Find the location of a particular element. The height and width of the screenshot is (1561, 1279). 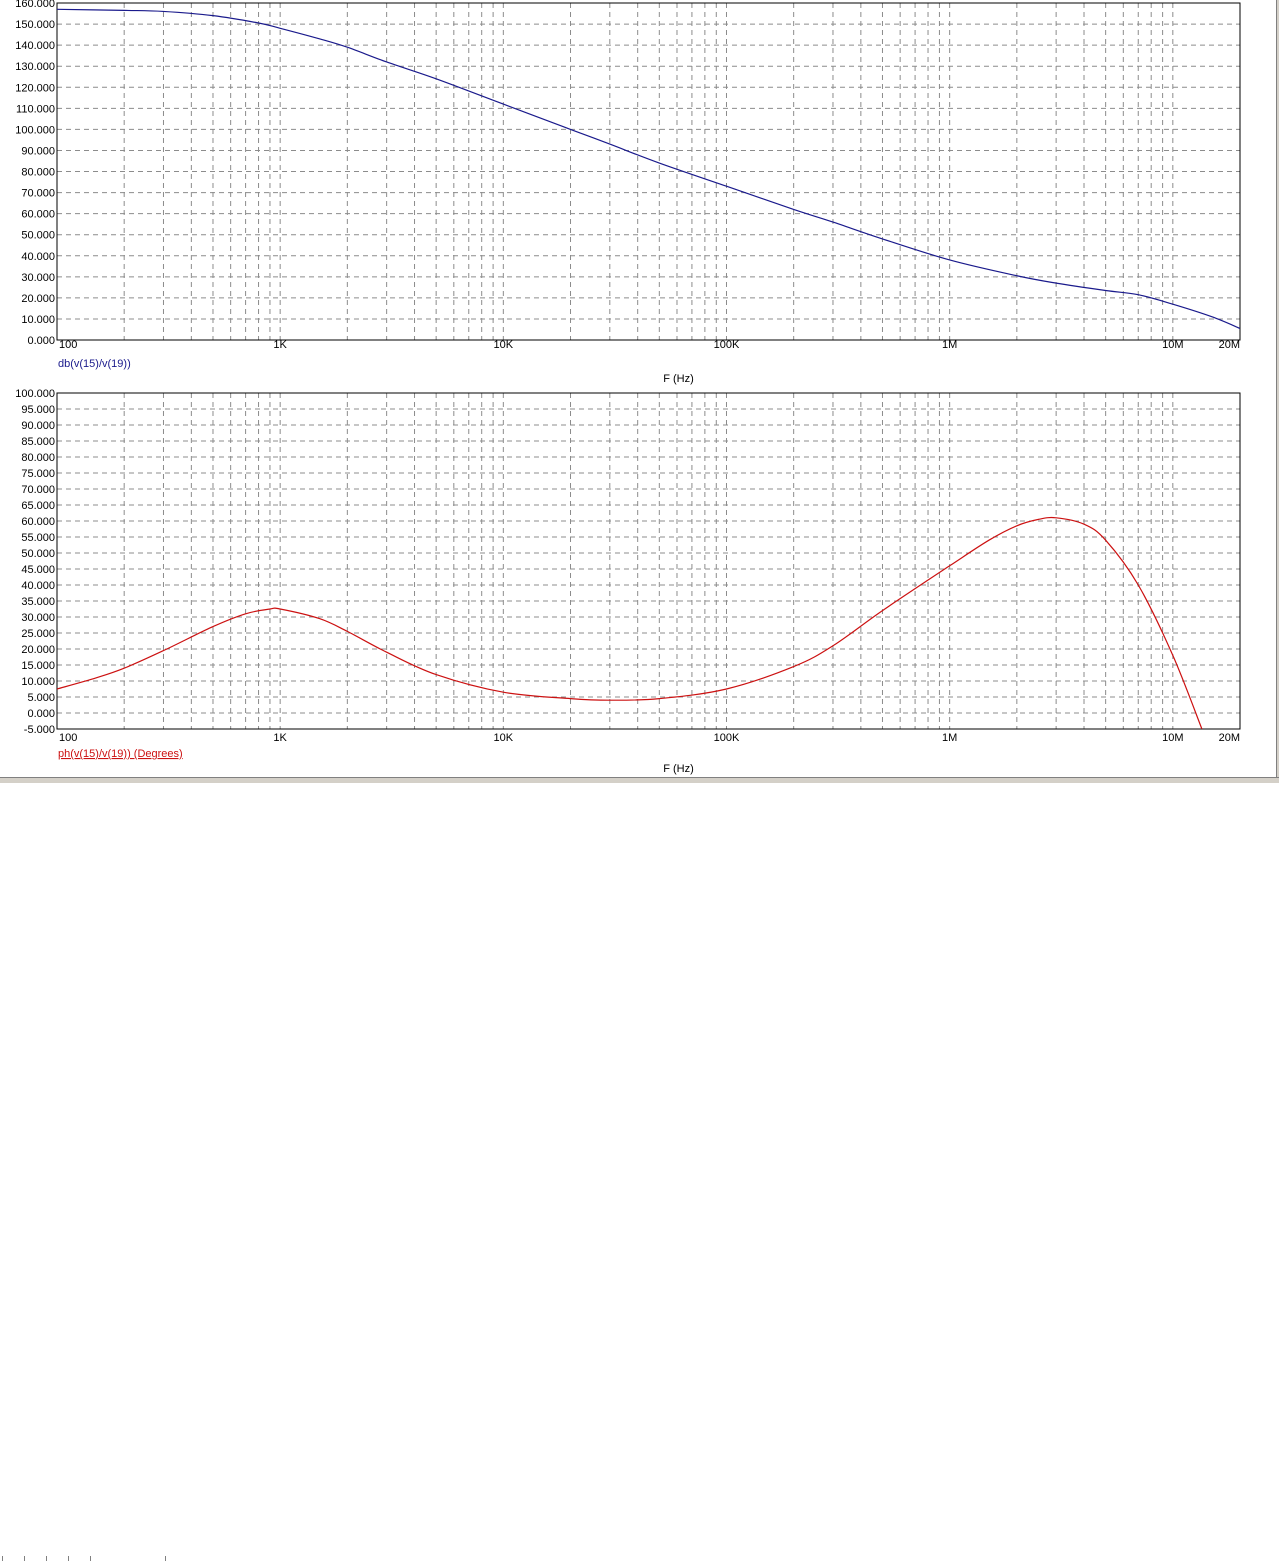

y-tick-label: 15.000 is located at coordinates (38, 666).